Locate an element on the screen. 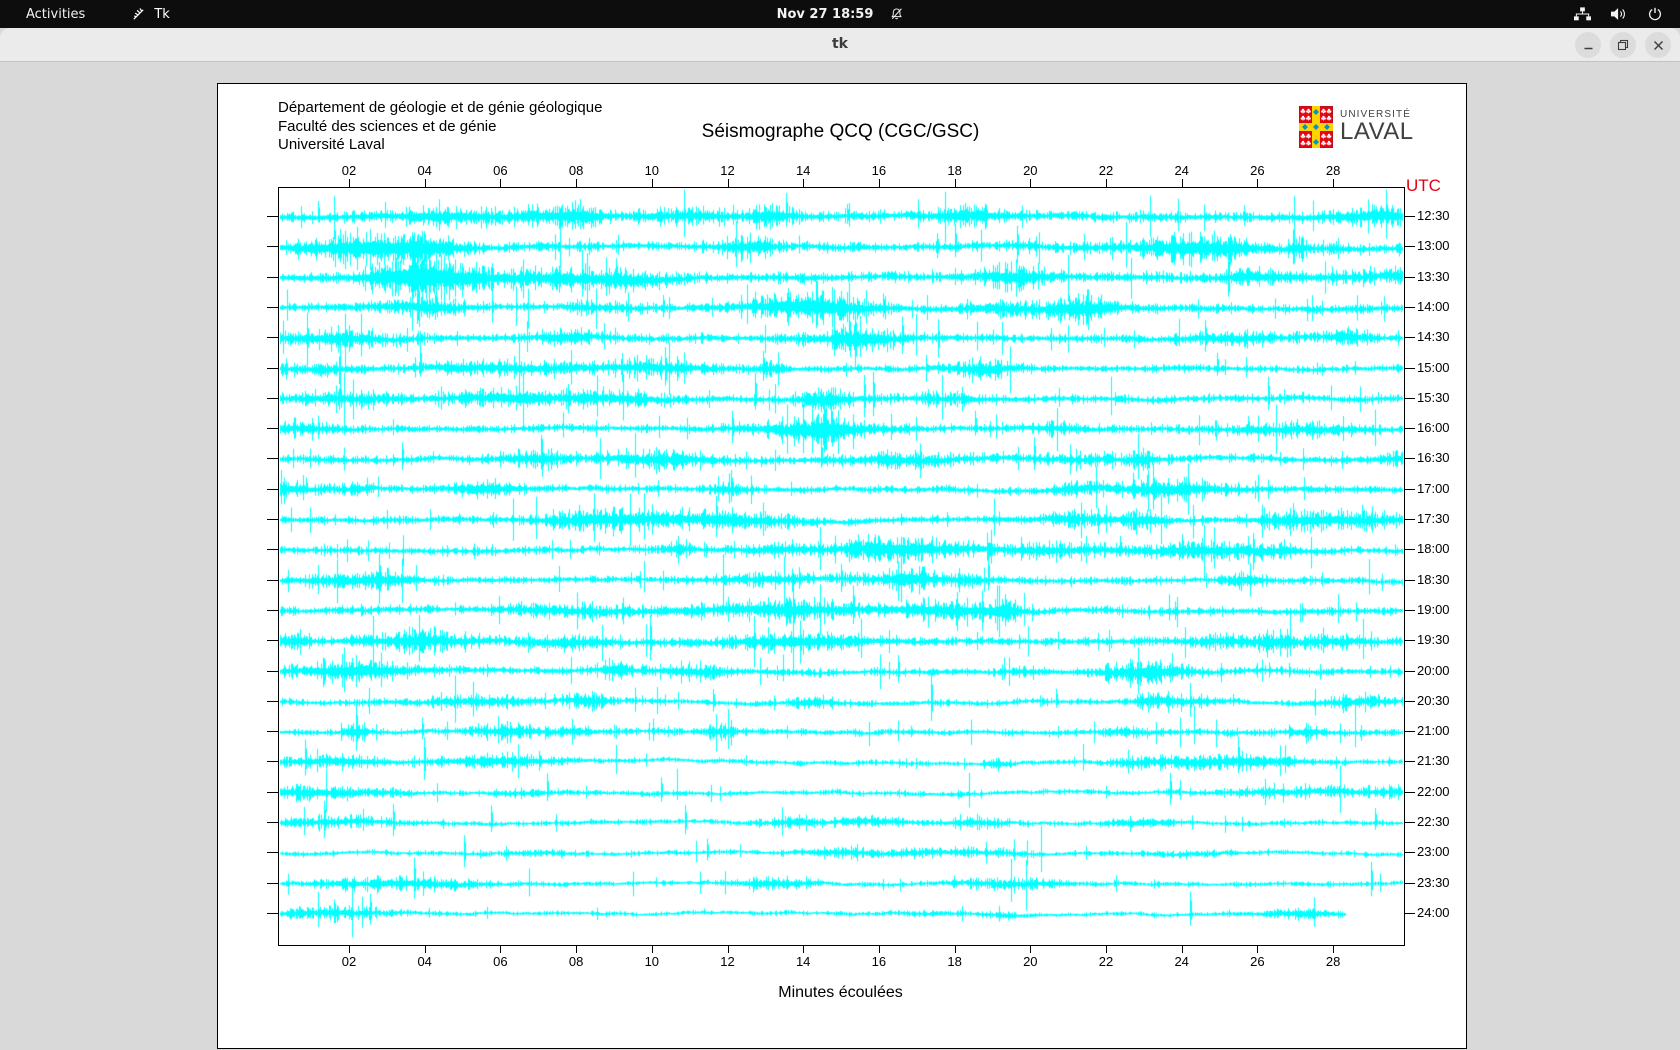  time-label: 14:30 is located at coordinates (1433, 336).